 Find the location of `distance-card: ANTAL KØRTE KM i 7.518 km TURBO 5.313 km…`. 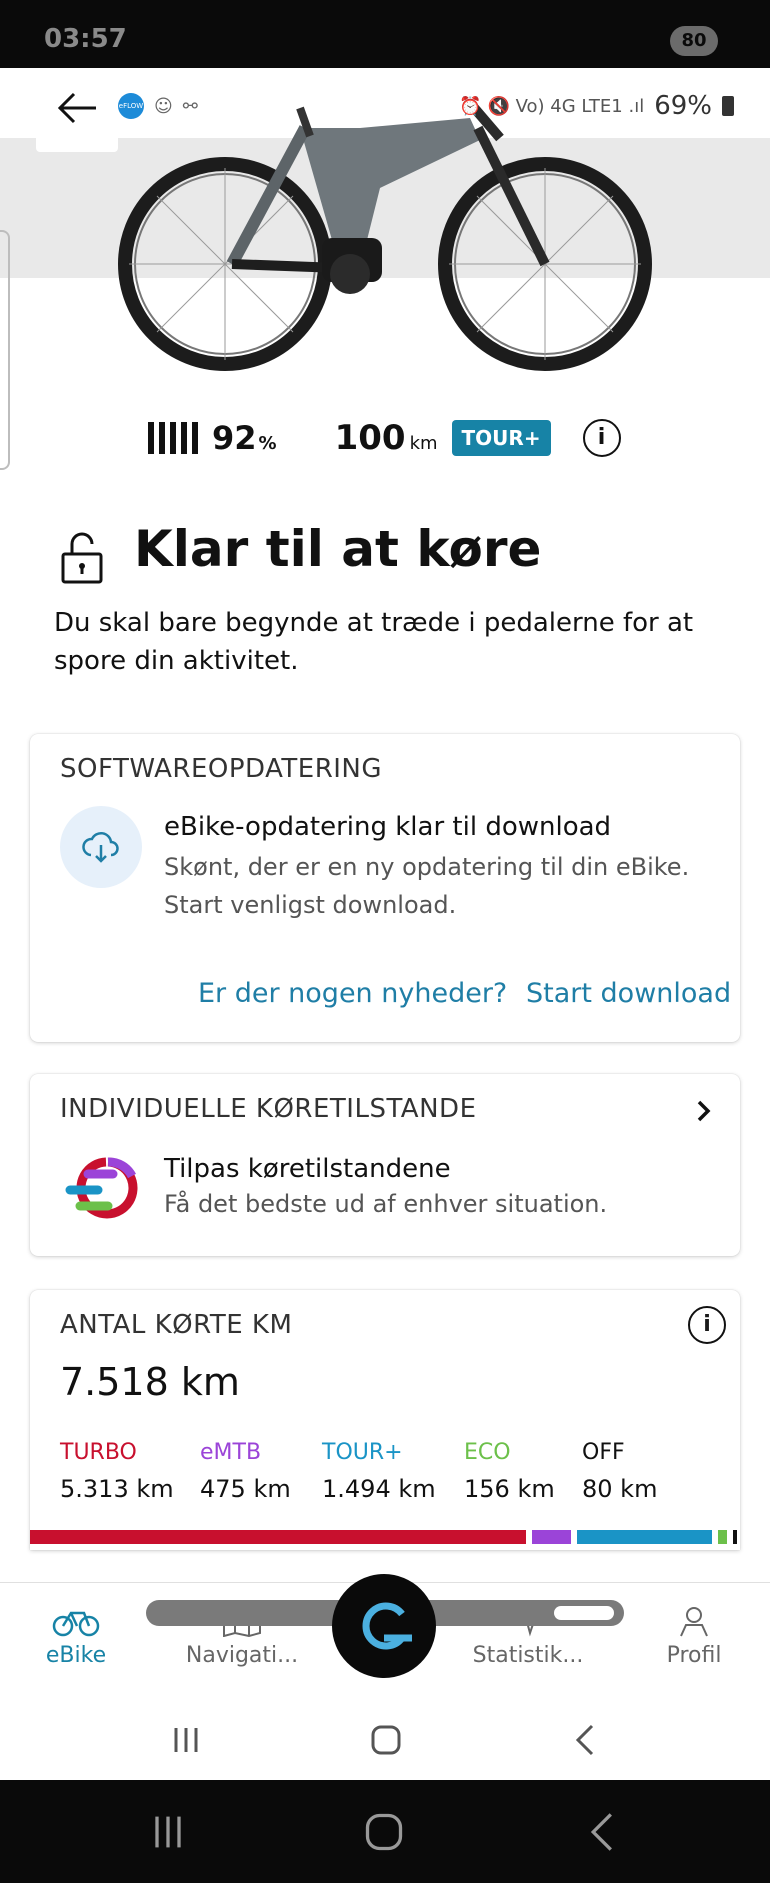

distance-card: ANTAL KØRTE KM i 7.518 km TURBO 5.313 km… is located at coordinates (385, 1420).